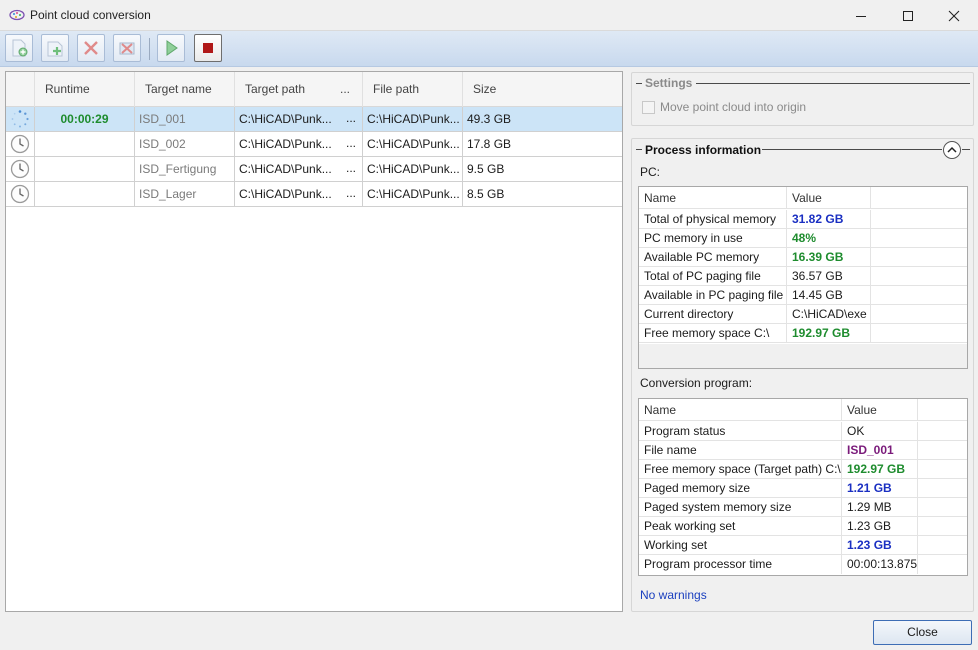 The image size is (978, 650). I want to click on column-header-runtime: Runtime, so click(85, 89).